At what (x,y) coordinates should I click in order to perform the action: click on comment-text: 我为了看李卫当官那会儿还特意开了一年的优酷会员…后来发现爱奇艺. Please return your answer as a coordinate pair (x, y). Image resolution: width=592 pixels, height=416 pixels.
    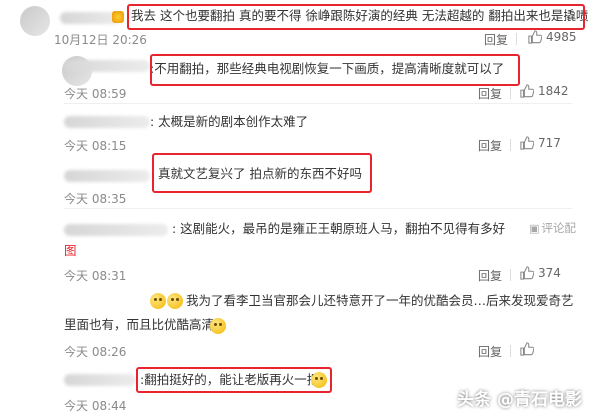
    Looking at the image, I should click on (380, 300).